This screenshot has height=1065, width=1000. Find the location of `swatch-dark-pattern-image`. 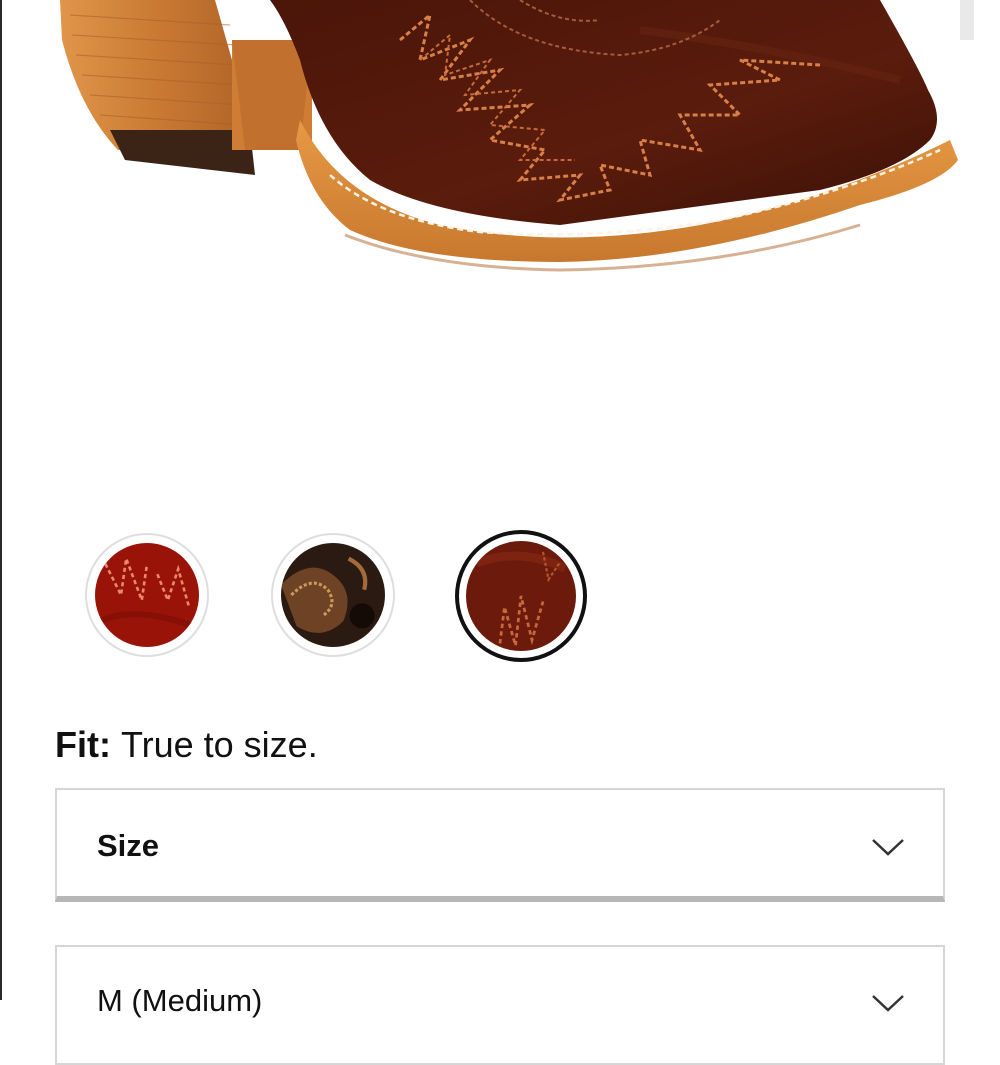

swatch-dark-pattern-image is located at coordinates (333, 595).